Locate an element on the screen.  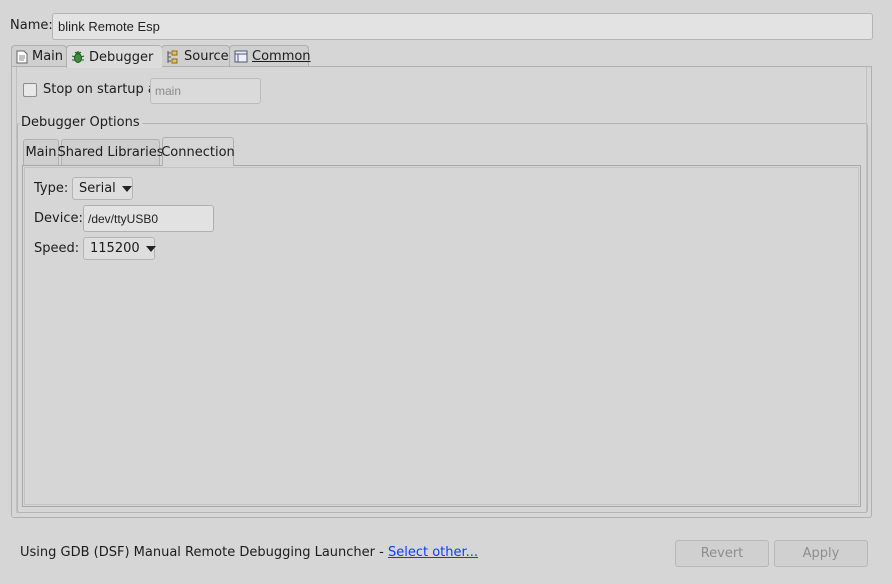
type-select-value: Serial is located at coordinates (97, 188).